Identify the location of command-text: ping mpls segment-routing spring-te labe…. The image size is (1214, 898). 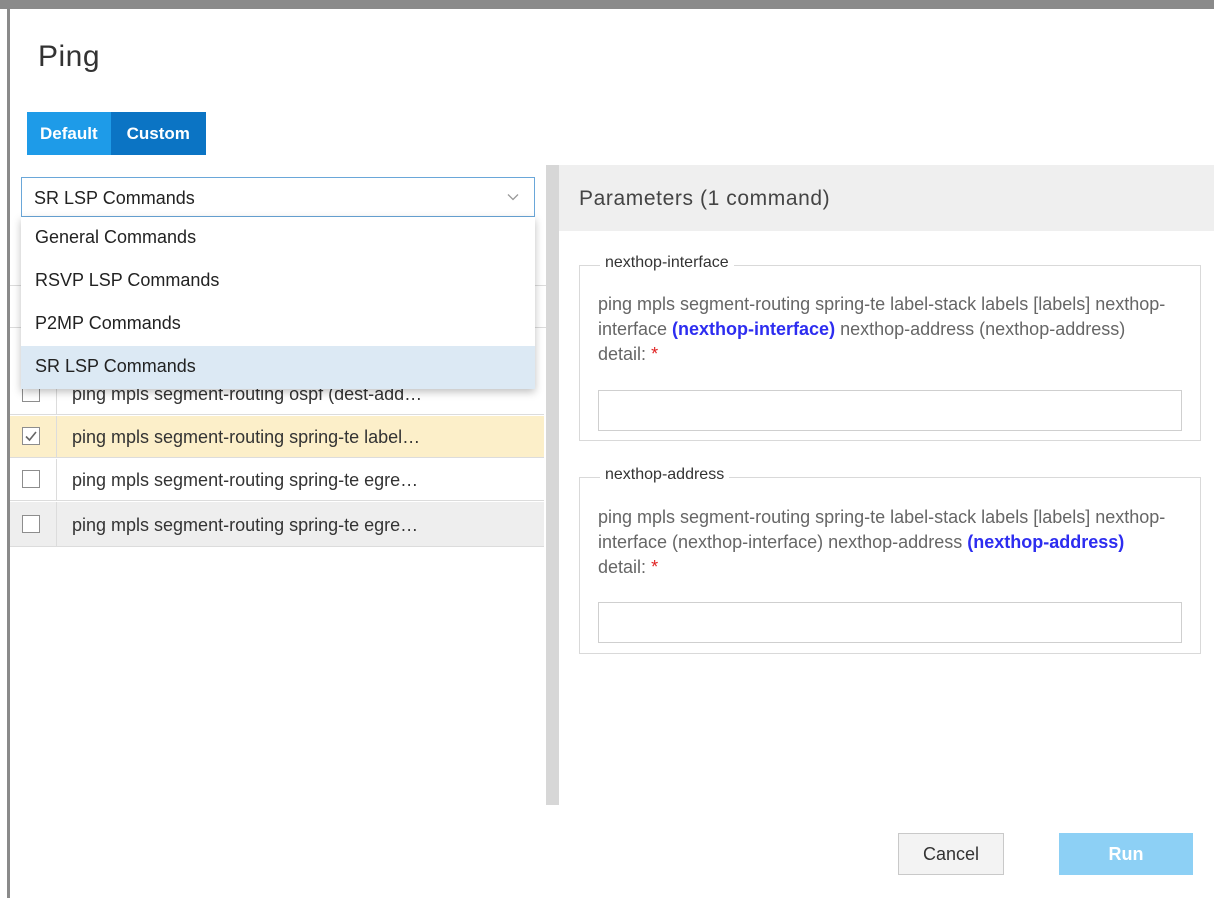
(246, 437).